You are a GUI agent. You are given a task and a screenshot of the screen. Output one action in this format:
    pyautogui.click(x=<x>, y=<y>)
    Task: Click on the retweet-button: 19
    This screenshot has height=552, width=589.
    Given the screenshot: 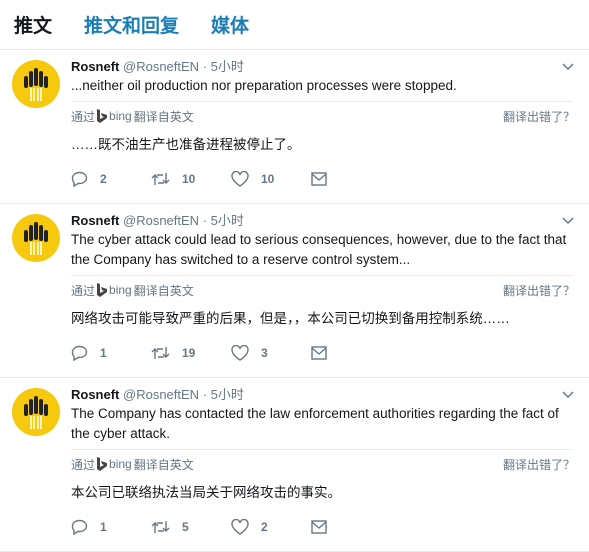 What is the action you would take?
    pyautogui.click(x=191, y=353)
    